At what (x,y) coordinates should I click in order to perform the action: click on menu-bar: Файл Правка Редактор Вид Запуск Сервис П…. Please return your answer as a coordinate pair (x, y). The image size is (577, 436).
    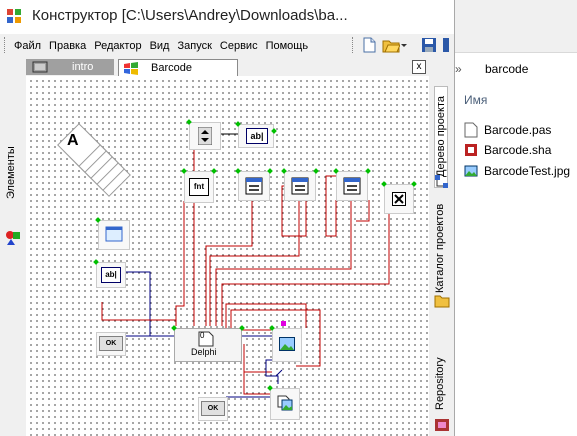
    Looking at the image, I should click on (161, 46).